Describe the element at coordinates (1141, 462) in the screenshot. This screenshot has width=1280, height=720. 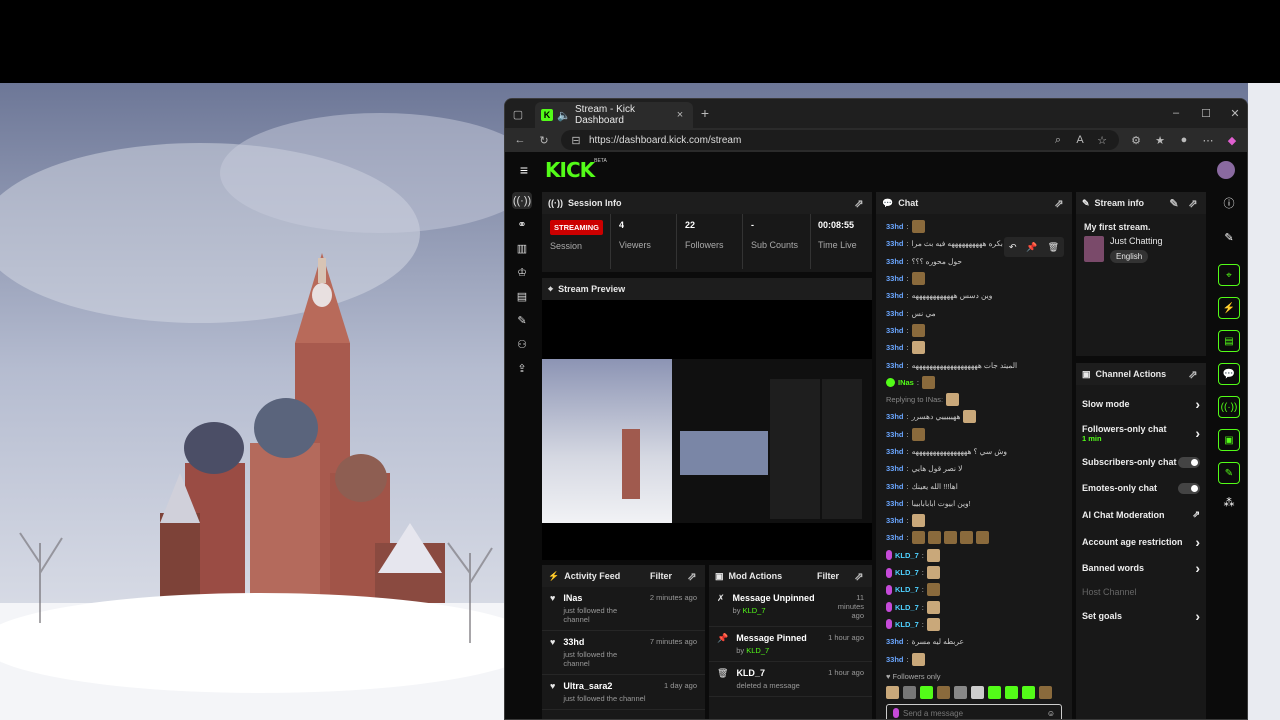
I see `channel-action-subscribers-only-chat: Subscribers-only chat` at that location.